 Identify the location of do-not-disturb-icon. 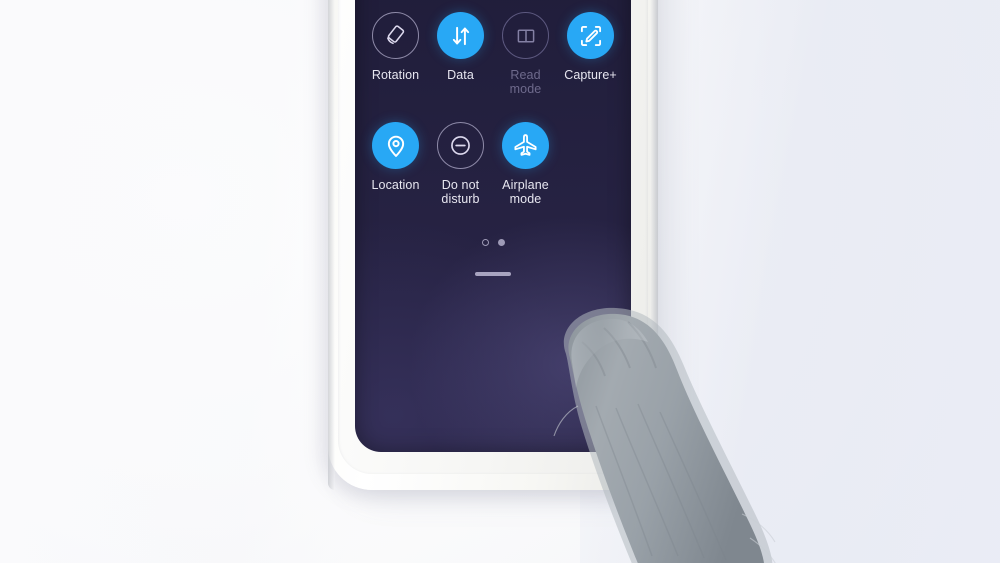
(460, 145).